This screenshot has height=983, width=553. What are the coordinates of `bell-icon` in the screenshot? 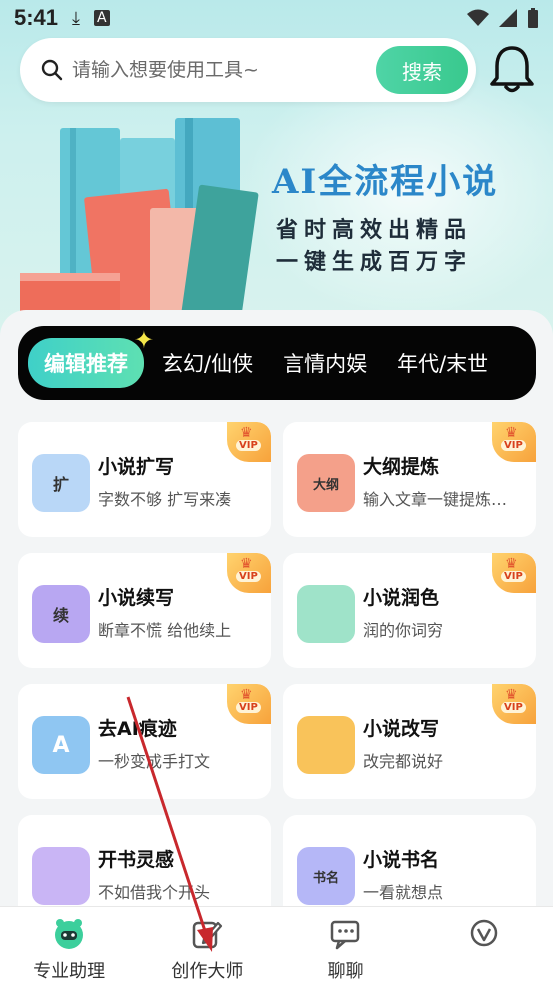 It's located at (512, 68).